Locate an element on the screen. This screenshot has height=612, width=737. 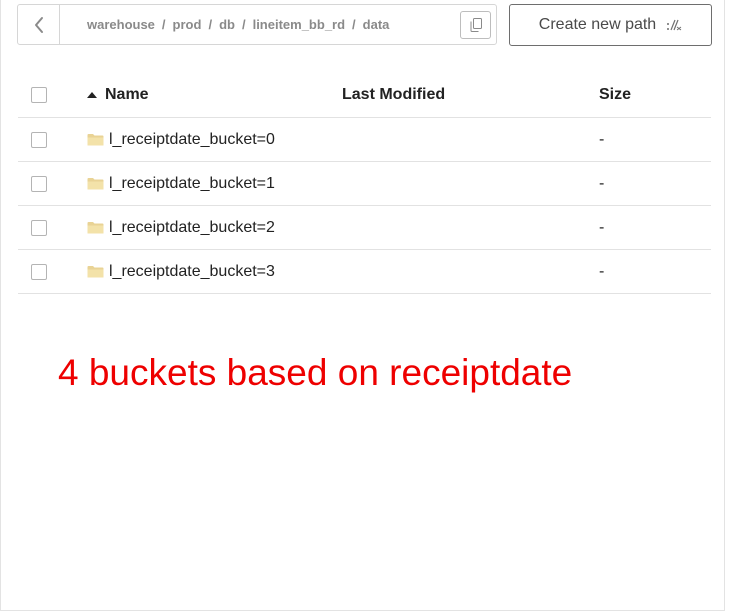
create-new-path-button: Create new path is located at coordinates (610, 25).